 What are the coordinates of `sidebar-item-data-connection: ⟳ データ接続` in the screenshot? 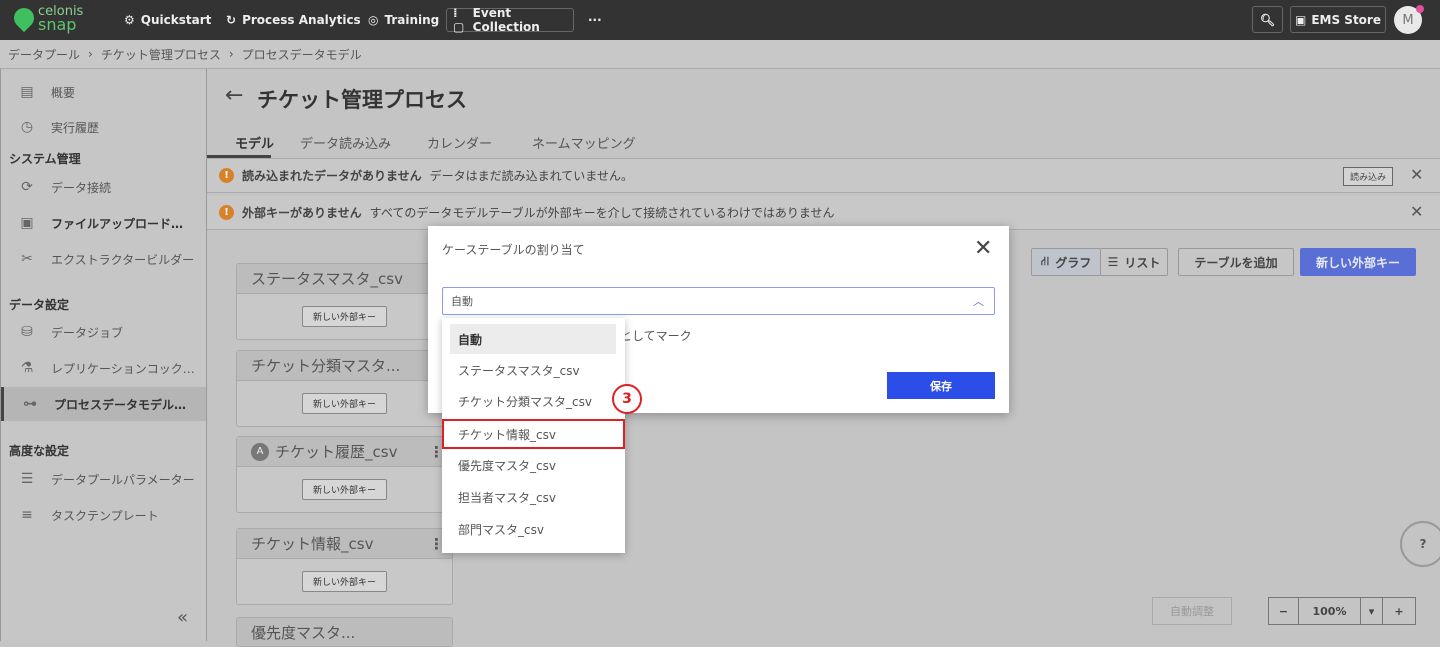 It's located at (103, 187).